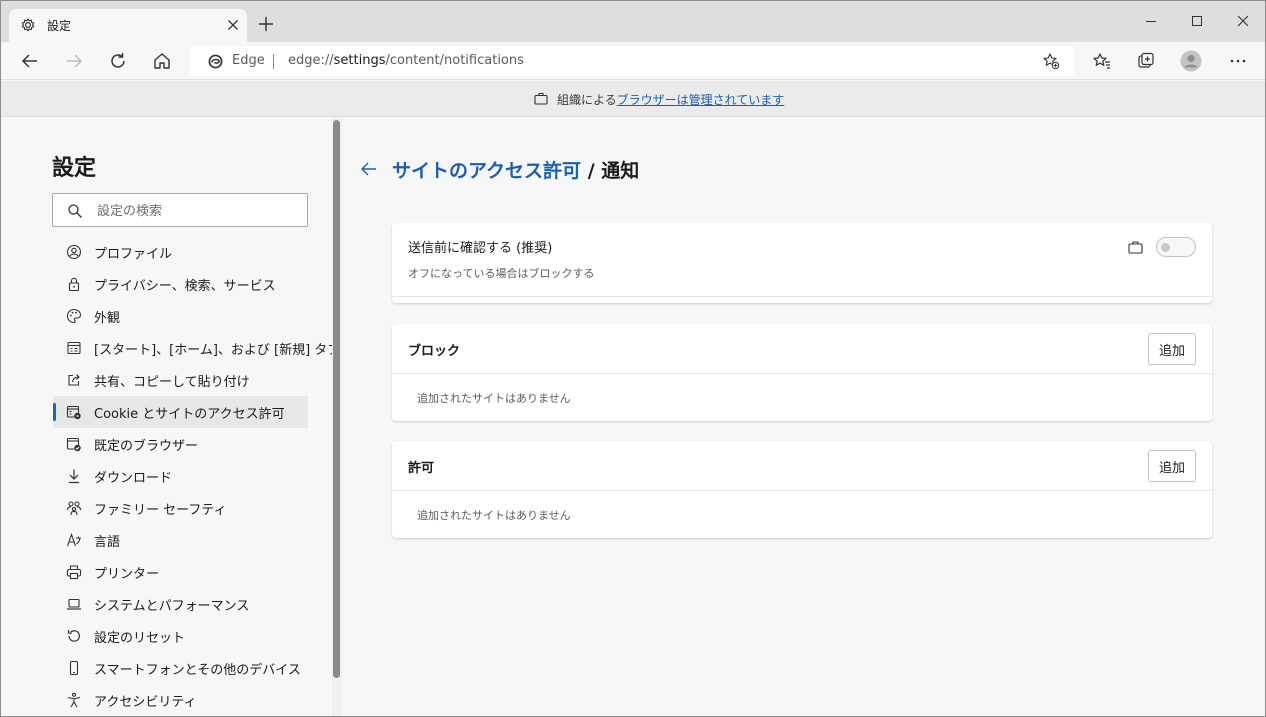 This screenshot has width=1266, height=717. Describe the element at coordinates (1243, 21) in the screenshot. I see `window-close-button` at that location.